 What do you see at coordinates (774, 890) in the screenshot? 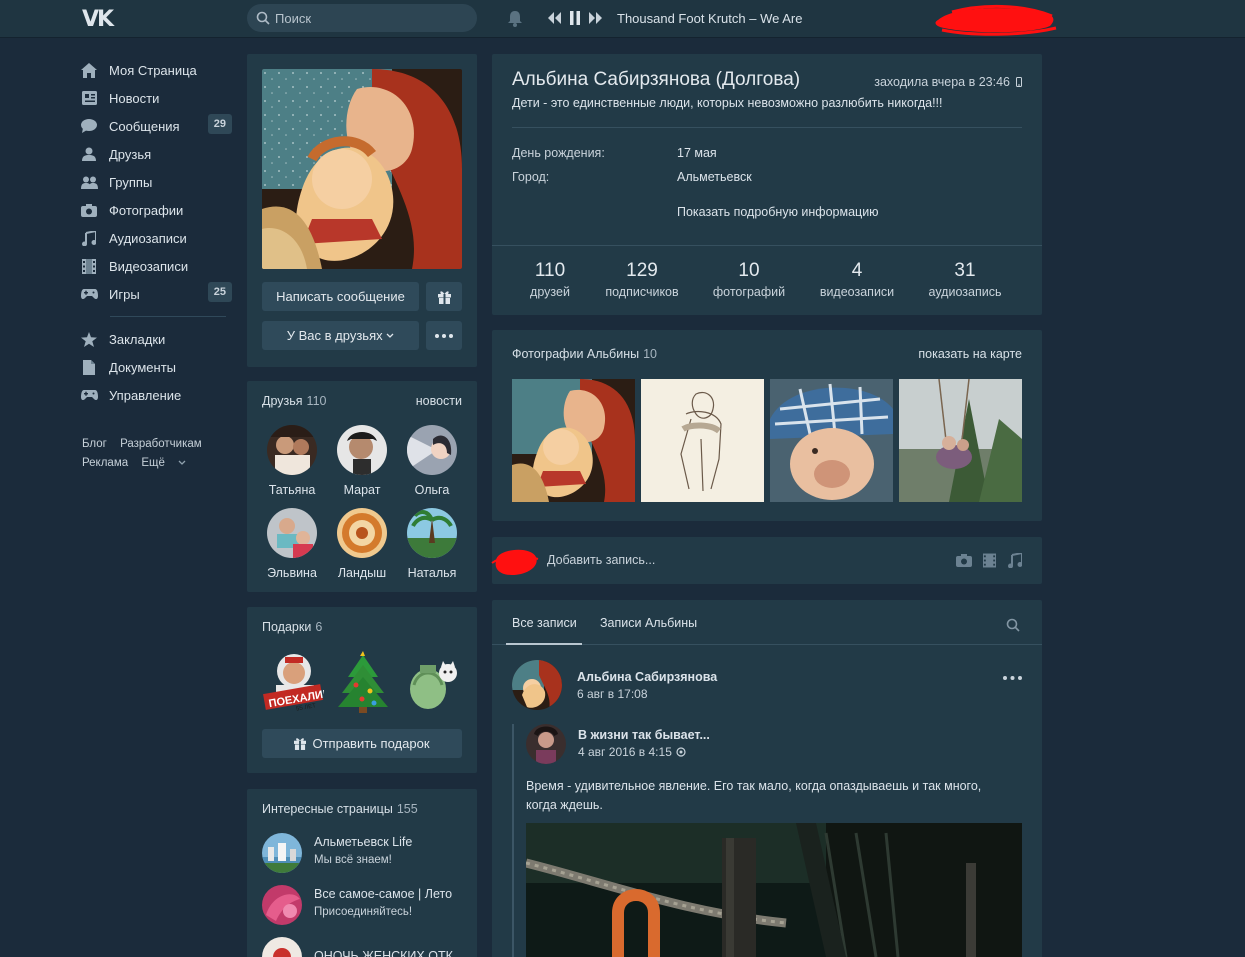
I see `post-image` at bounding box center [774, 890].